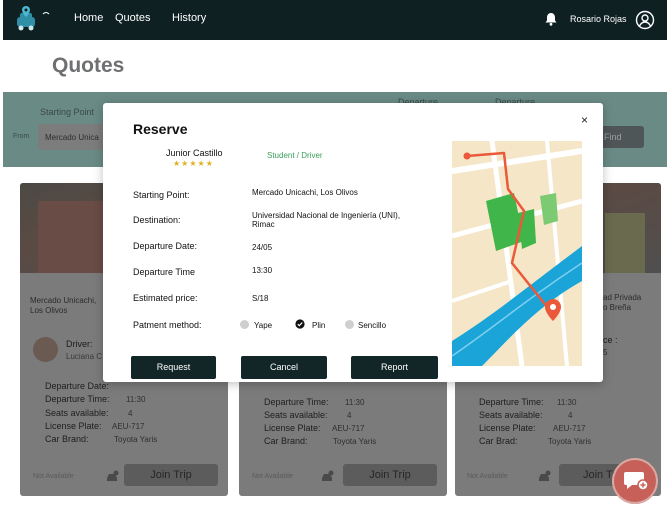 This screenshot has height=532, width=667. Describe the element at coordinates (132, 18) in the screenshot. I see `nav-quotes-link: Quotes` at that location.